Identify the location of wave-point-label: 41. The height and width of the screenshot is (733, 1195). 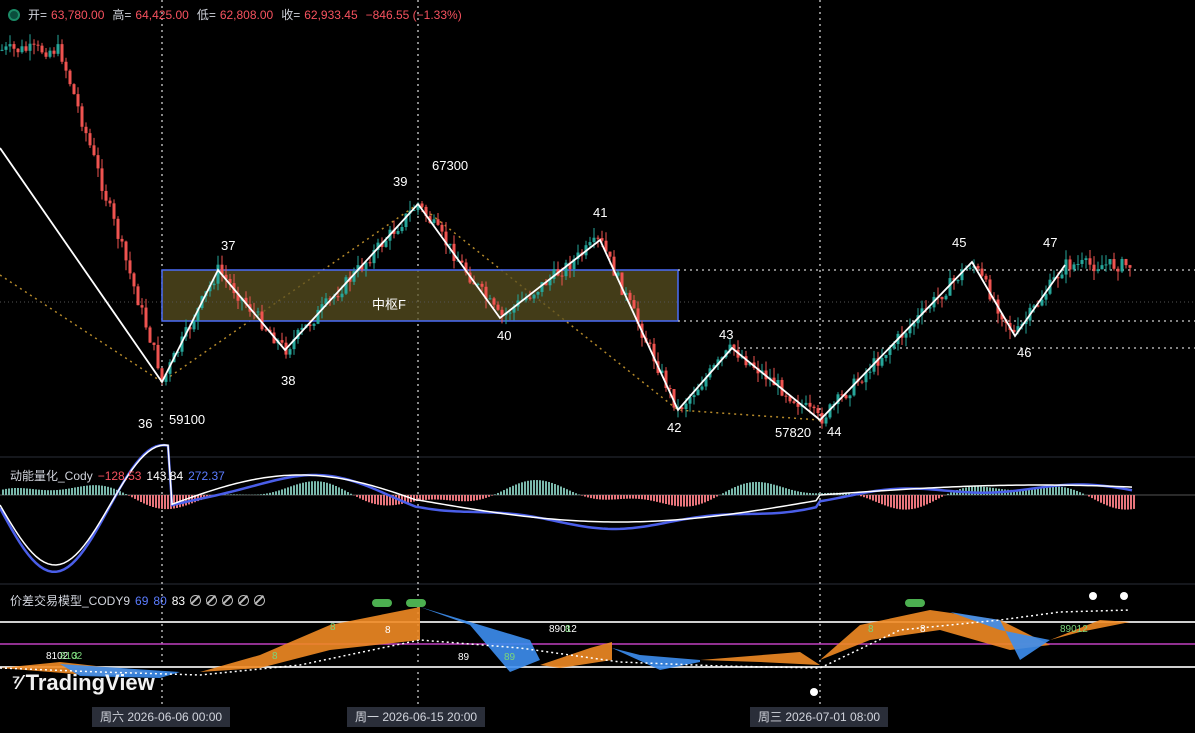
(600, 212).